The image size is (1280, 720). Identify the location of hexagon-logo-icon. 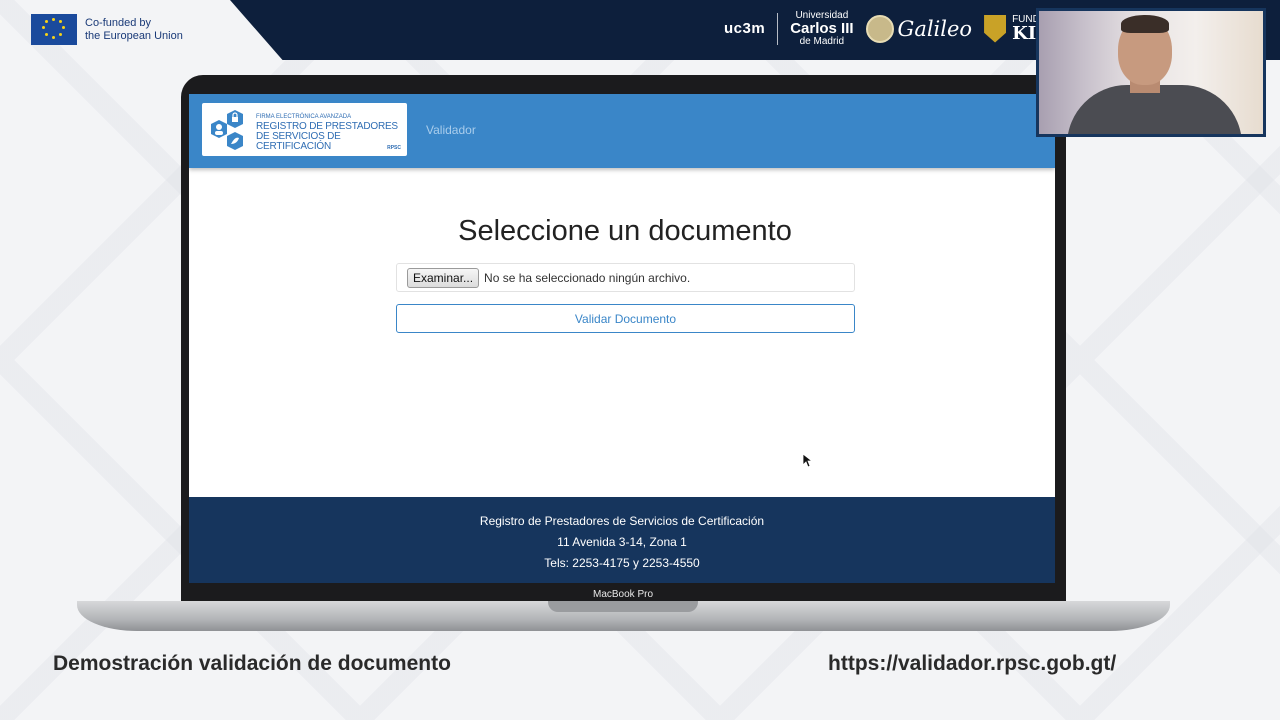
(227, 130).